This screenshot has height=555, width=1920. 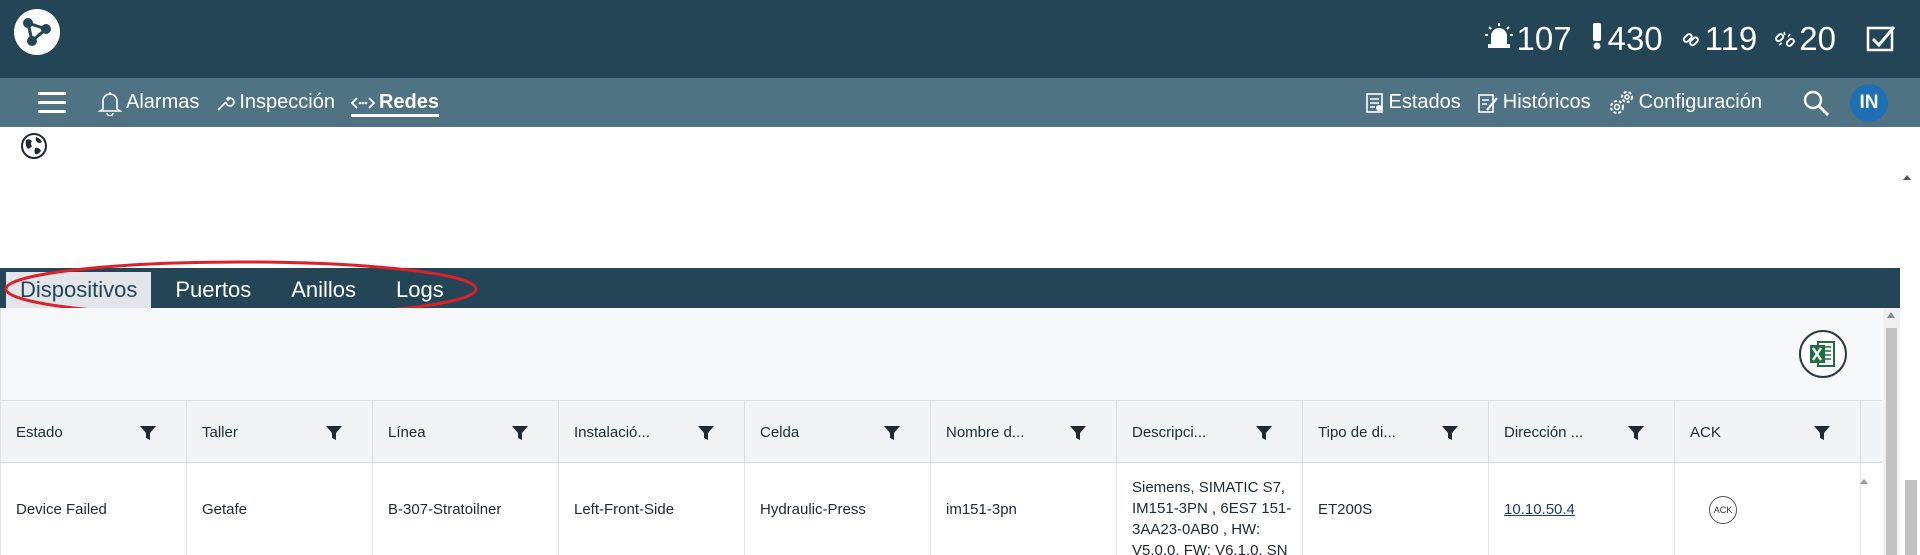 I want to click on column-header-estado: Estado, so click(x=94, y=432).